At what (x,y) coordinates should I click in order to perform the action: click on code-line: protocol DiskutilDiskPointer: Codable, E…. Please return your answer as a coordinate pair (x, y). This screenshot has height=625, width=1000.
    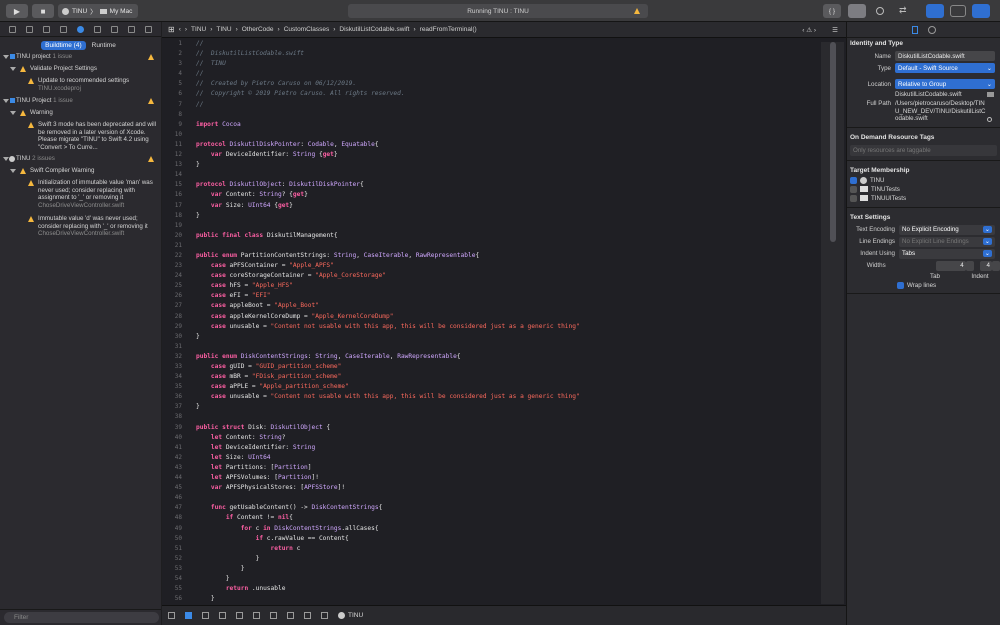
    Looking at the image, I should click on (506, 145).